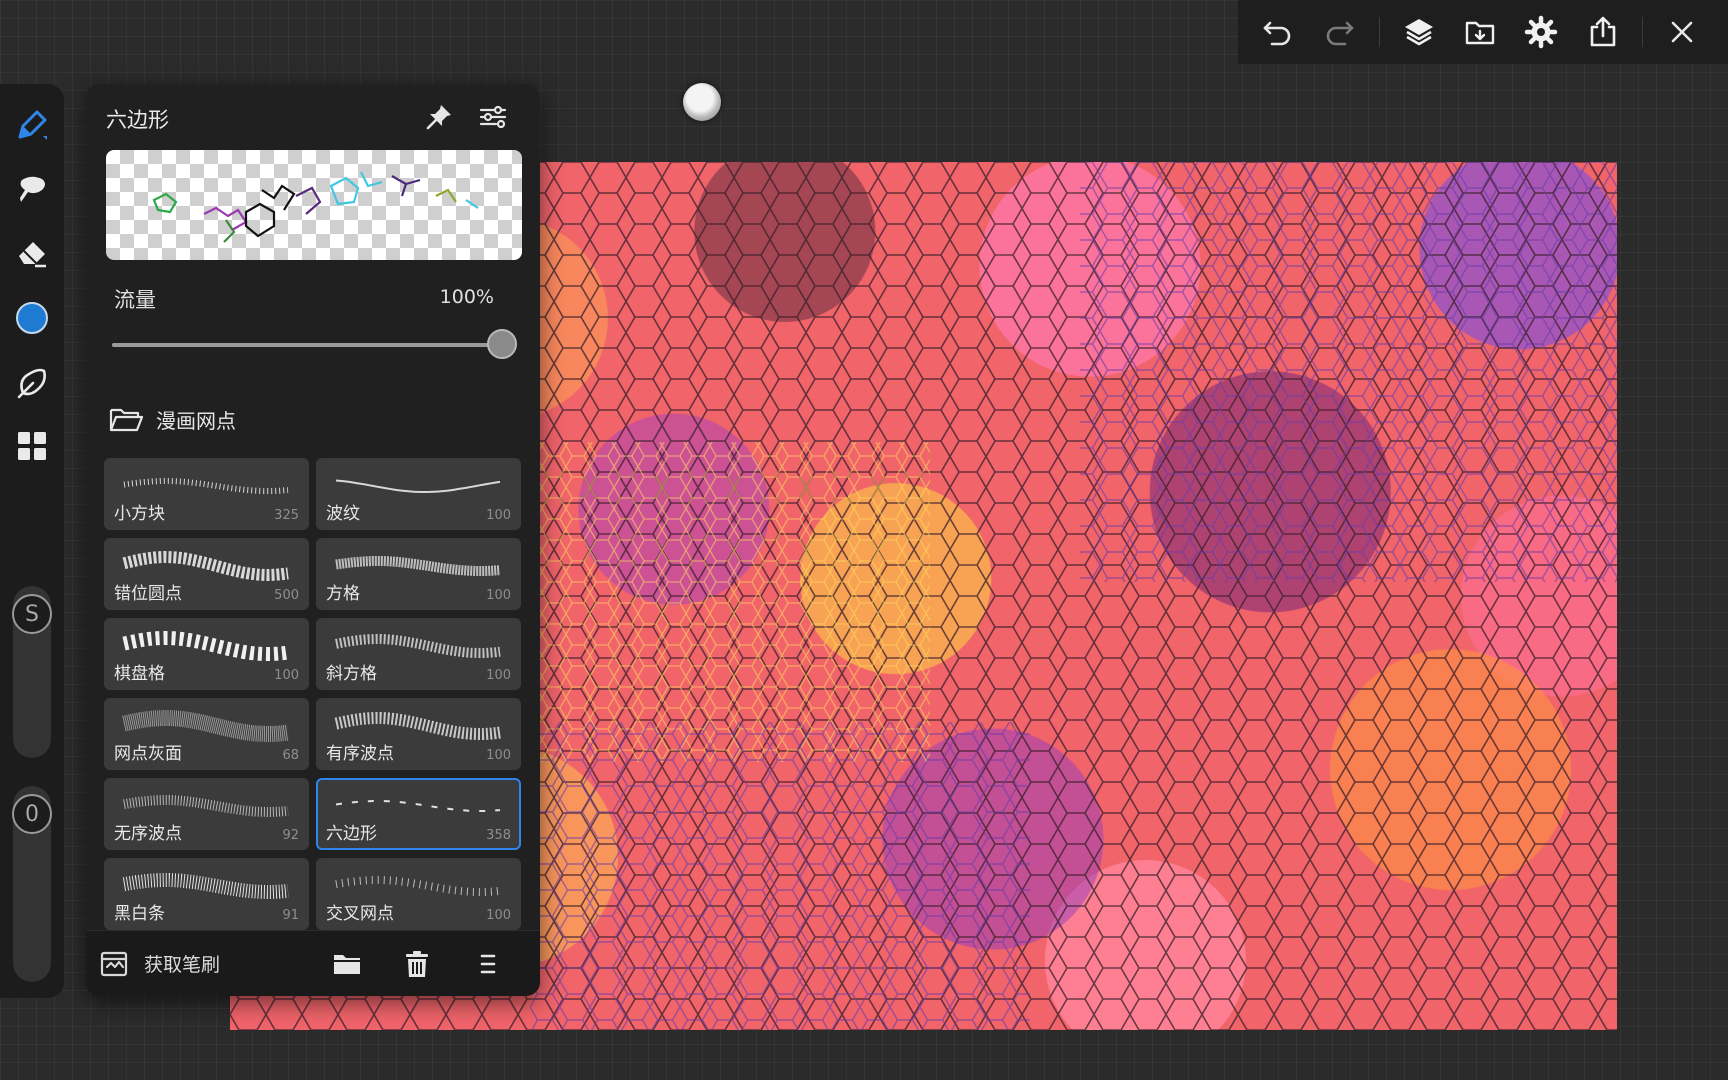 The height and width of the screenshot is (1080, 1728). What do you see at coordinates (290, 835) in the screenshot?
I see `brush-count: 92` at bounding box center [290, 835].